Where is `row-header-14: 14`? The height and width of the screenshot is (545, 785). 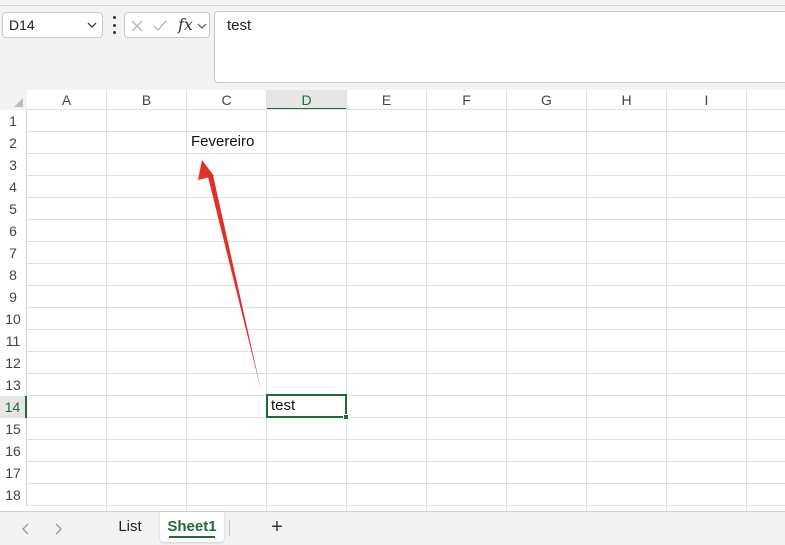
row-header-14: 14 is located at coordinates (13, 407).